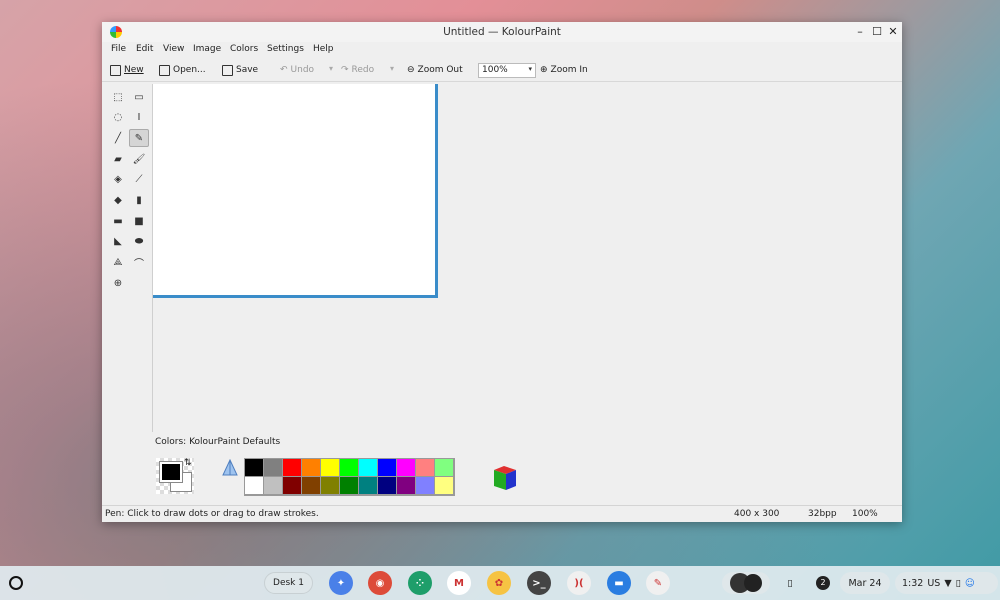 This screenshot has width=1000, height=600. What do you see at coordinates (144, 49) in the screenshot?
I see `menu-edit: Edit` at bounding box center [144, 49].